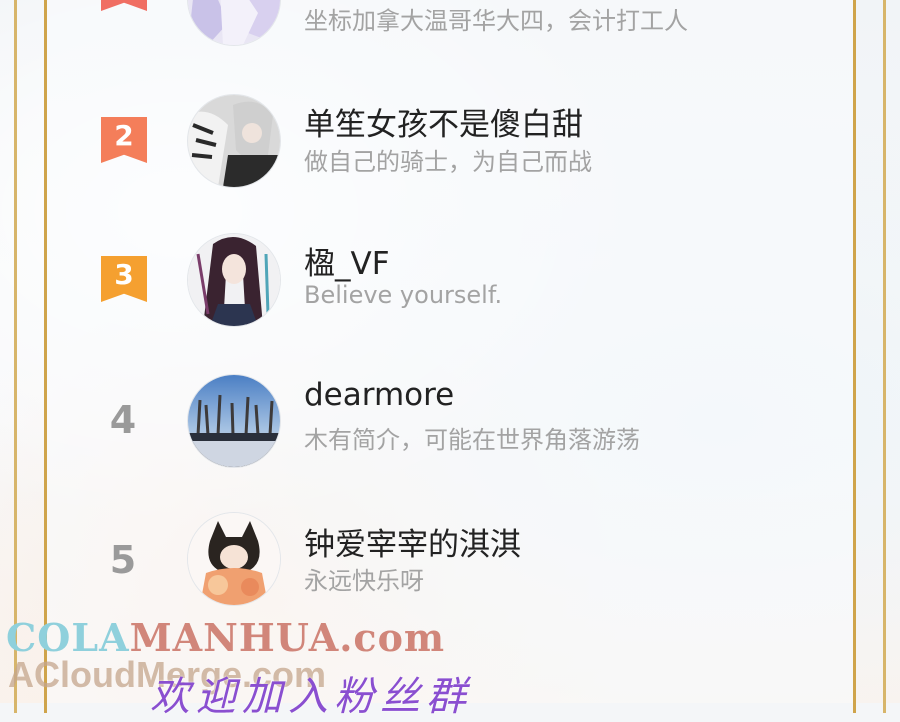  I want to click on user-name: 钟爱宰宰的淇淇, so click(412, 545).